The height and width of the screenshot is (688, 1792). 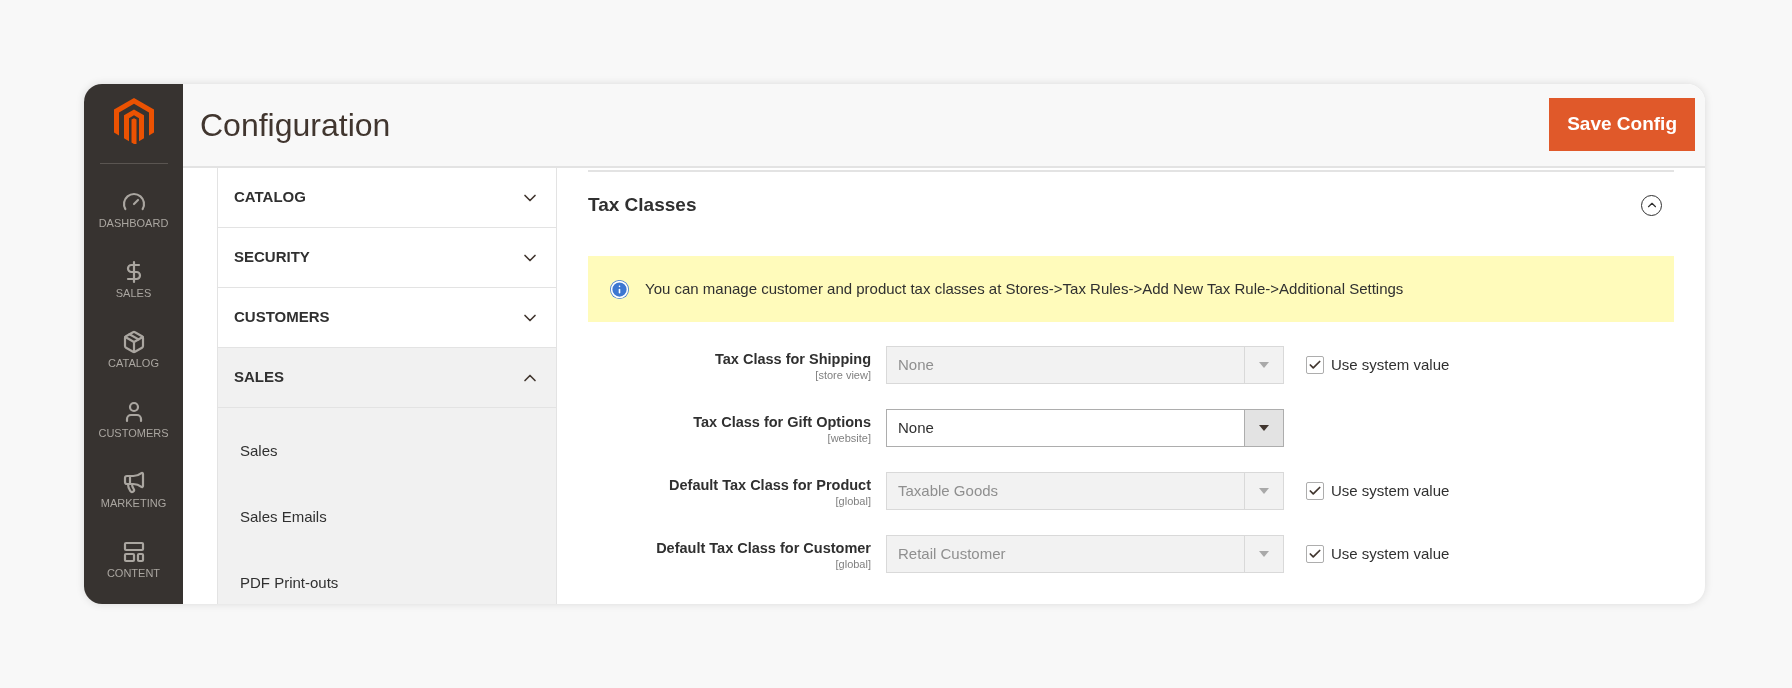 I want to click on menu-item: CONTENT, so click(x=133, y=559).